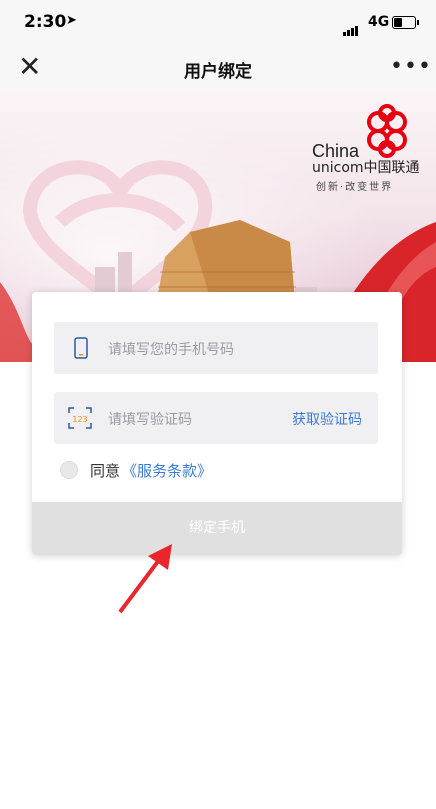 The width and height of the screenshot is (436, 809). I want to click on phone-field: 请填写您的手机号码, so click(216, 348).